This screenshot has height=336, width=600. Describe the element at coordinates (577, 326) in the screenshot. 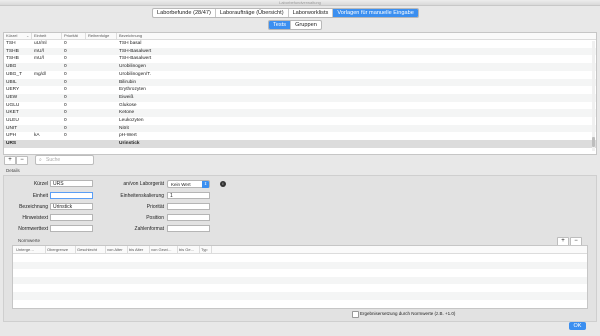

I see `ok-button: OK` at that location.